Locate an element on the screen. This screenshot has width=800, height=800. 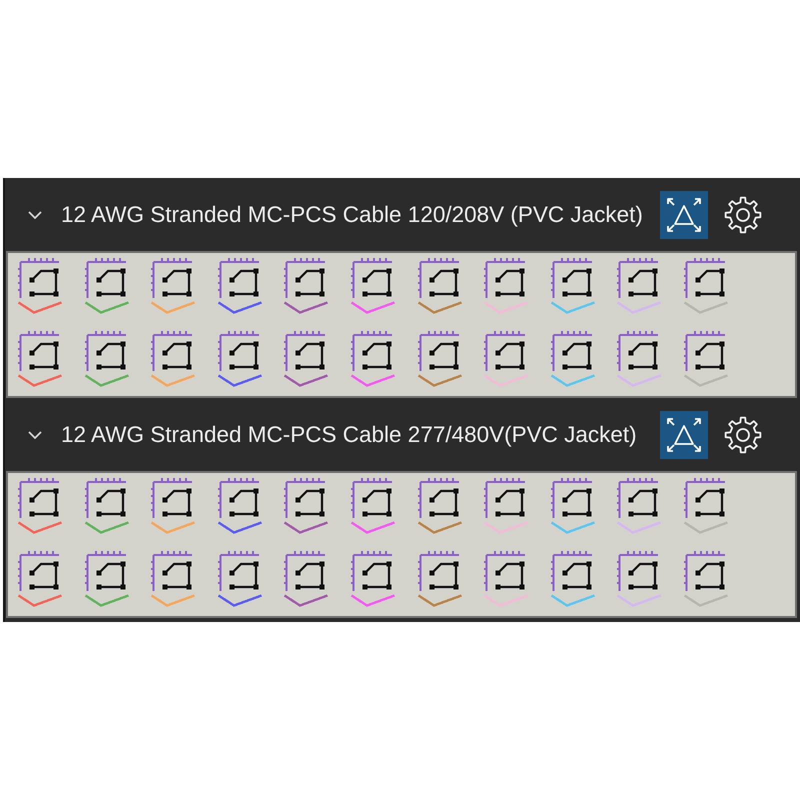
section-title: 12 AWG Stranded MC-PCS Cable 277/480V(PVC Jacket) is located at coordinates (349, 434).